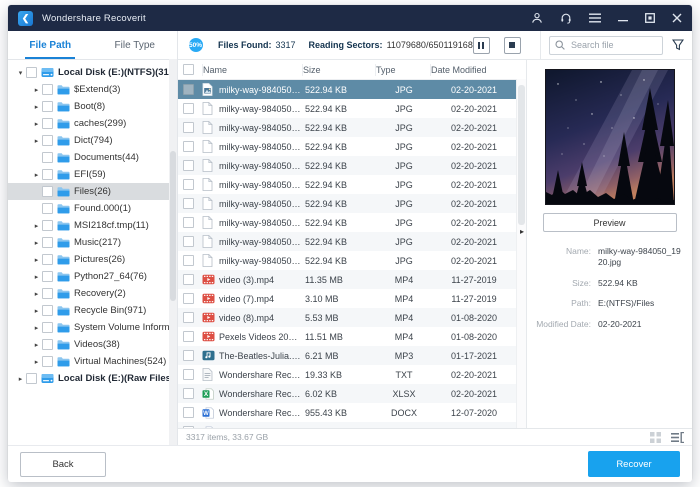 This screenshot has height=487, width=700. I want to click on preview-thumbnail, so click(609, 137).